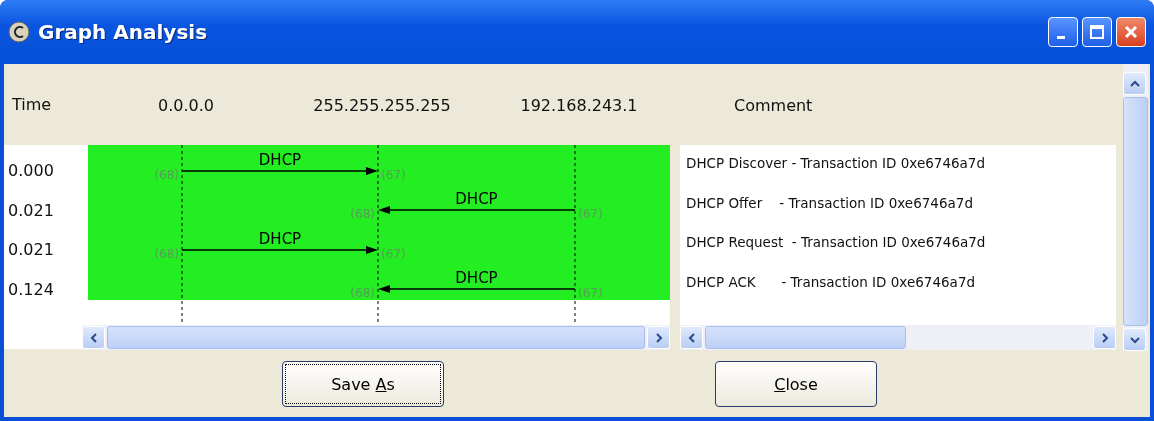  I want to click on comment-text: DHCP Request - Transaction ID 0xe6746a7d, so click(836, 242).